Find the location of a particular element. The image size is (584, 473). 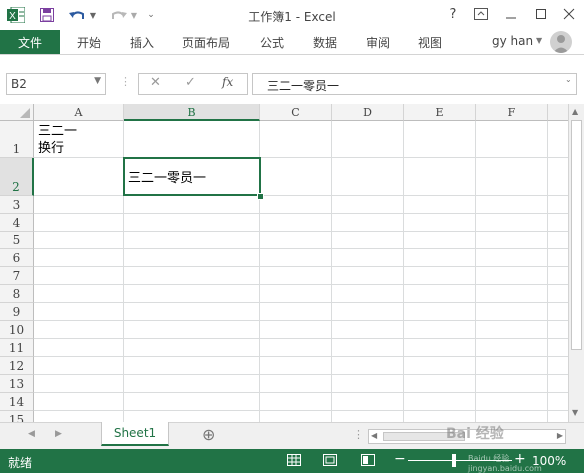

row-header-4: 4 is located at coordinates (17, 223).